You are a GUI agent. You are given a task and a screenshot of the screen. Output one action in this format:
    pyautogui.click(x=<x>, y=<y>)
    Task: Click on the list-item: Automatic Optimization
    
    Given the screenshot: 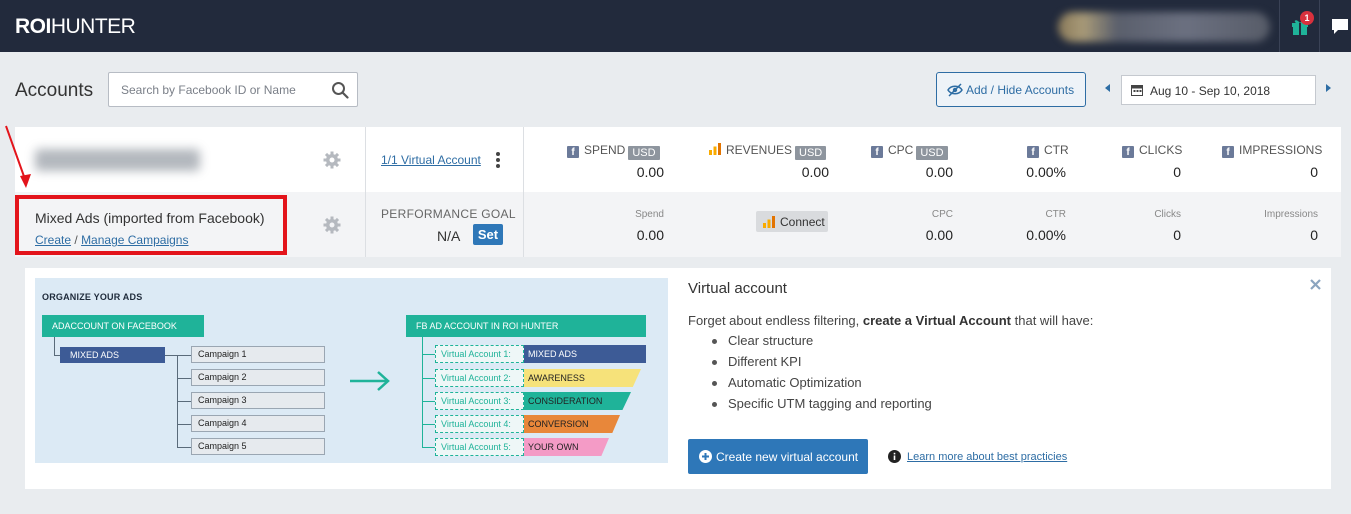 What is the action you would take?
    pyautogui.click(x=822, y=384)
    